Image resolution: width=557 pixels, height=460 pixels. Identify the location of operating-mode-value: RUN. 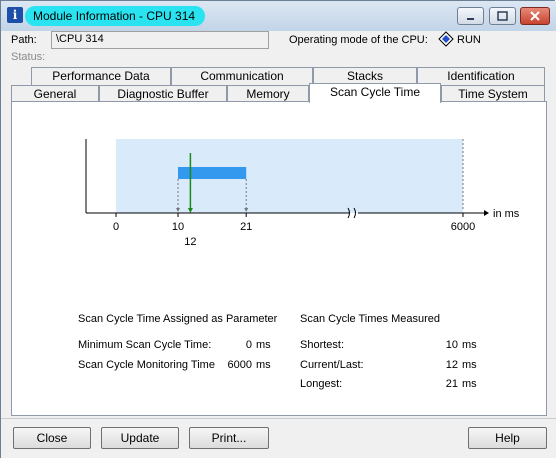
(469, 40).